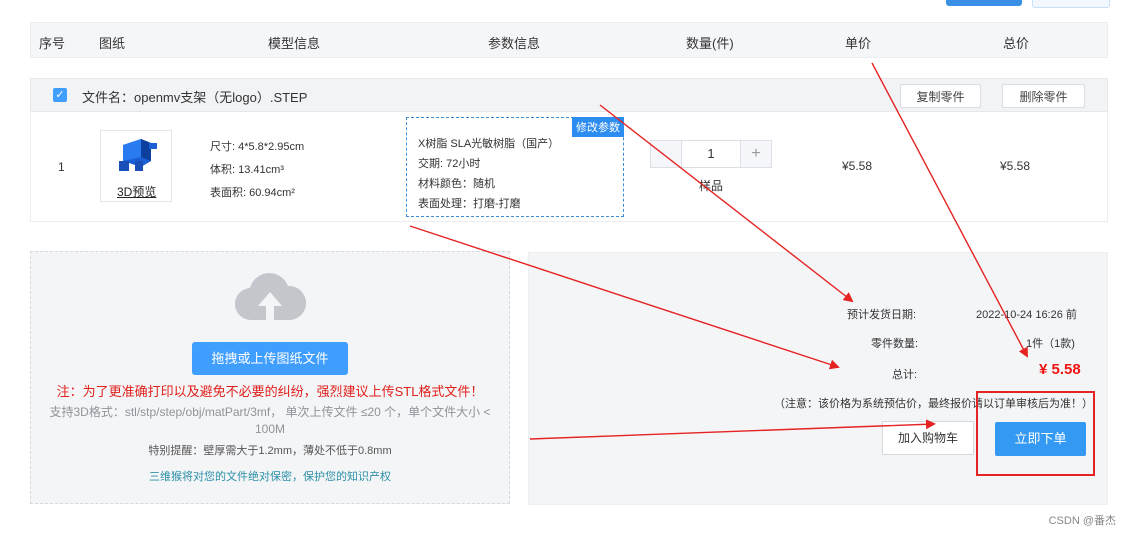 The height and width of the screenshot is (538, 1130). I want to click on copy-part-button: 复制零件, so click(940, 96).